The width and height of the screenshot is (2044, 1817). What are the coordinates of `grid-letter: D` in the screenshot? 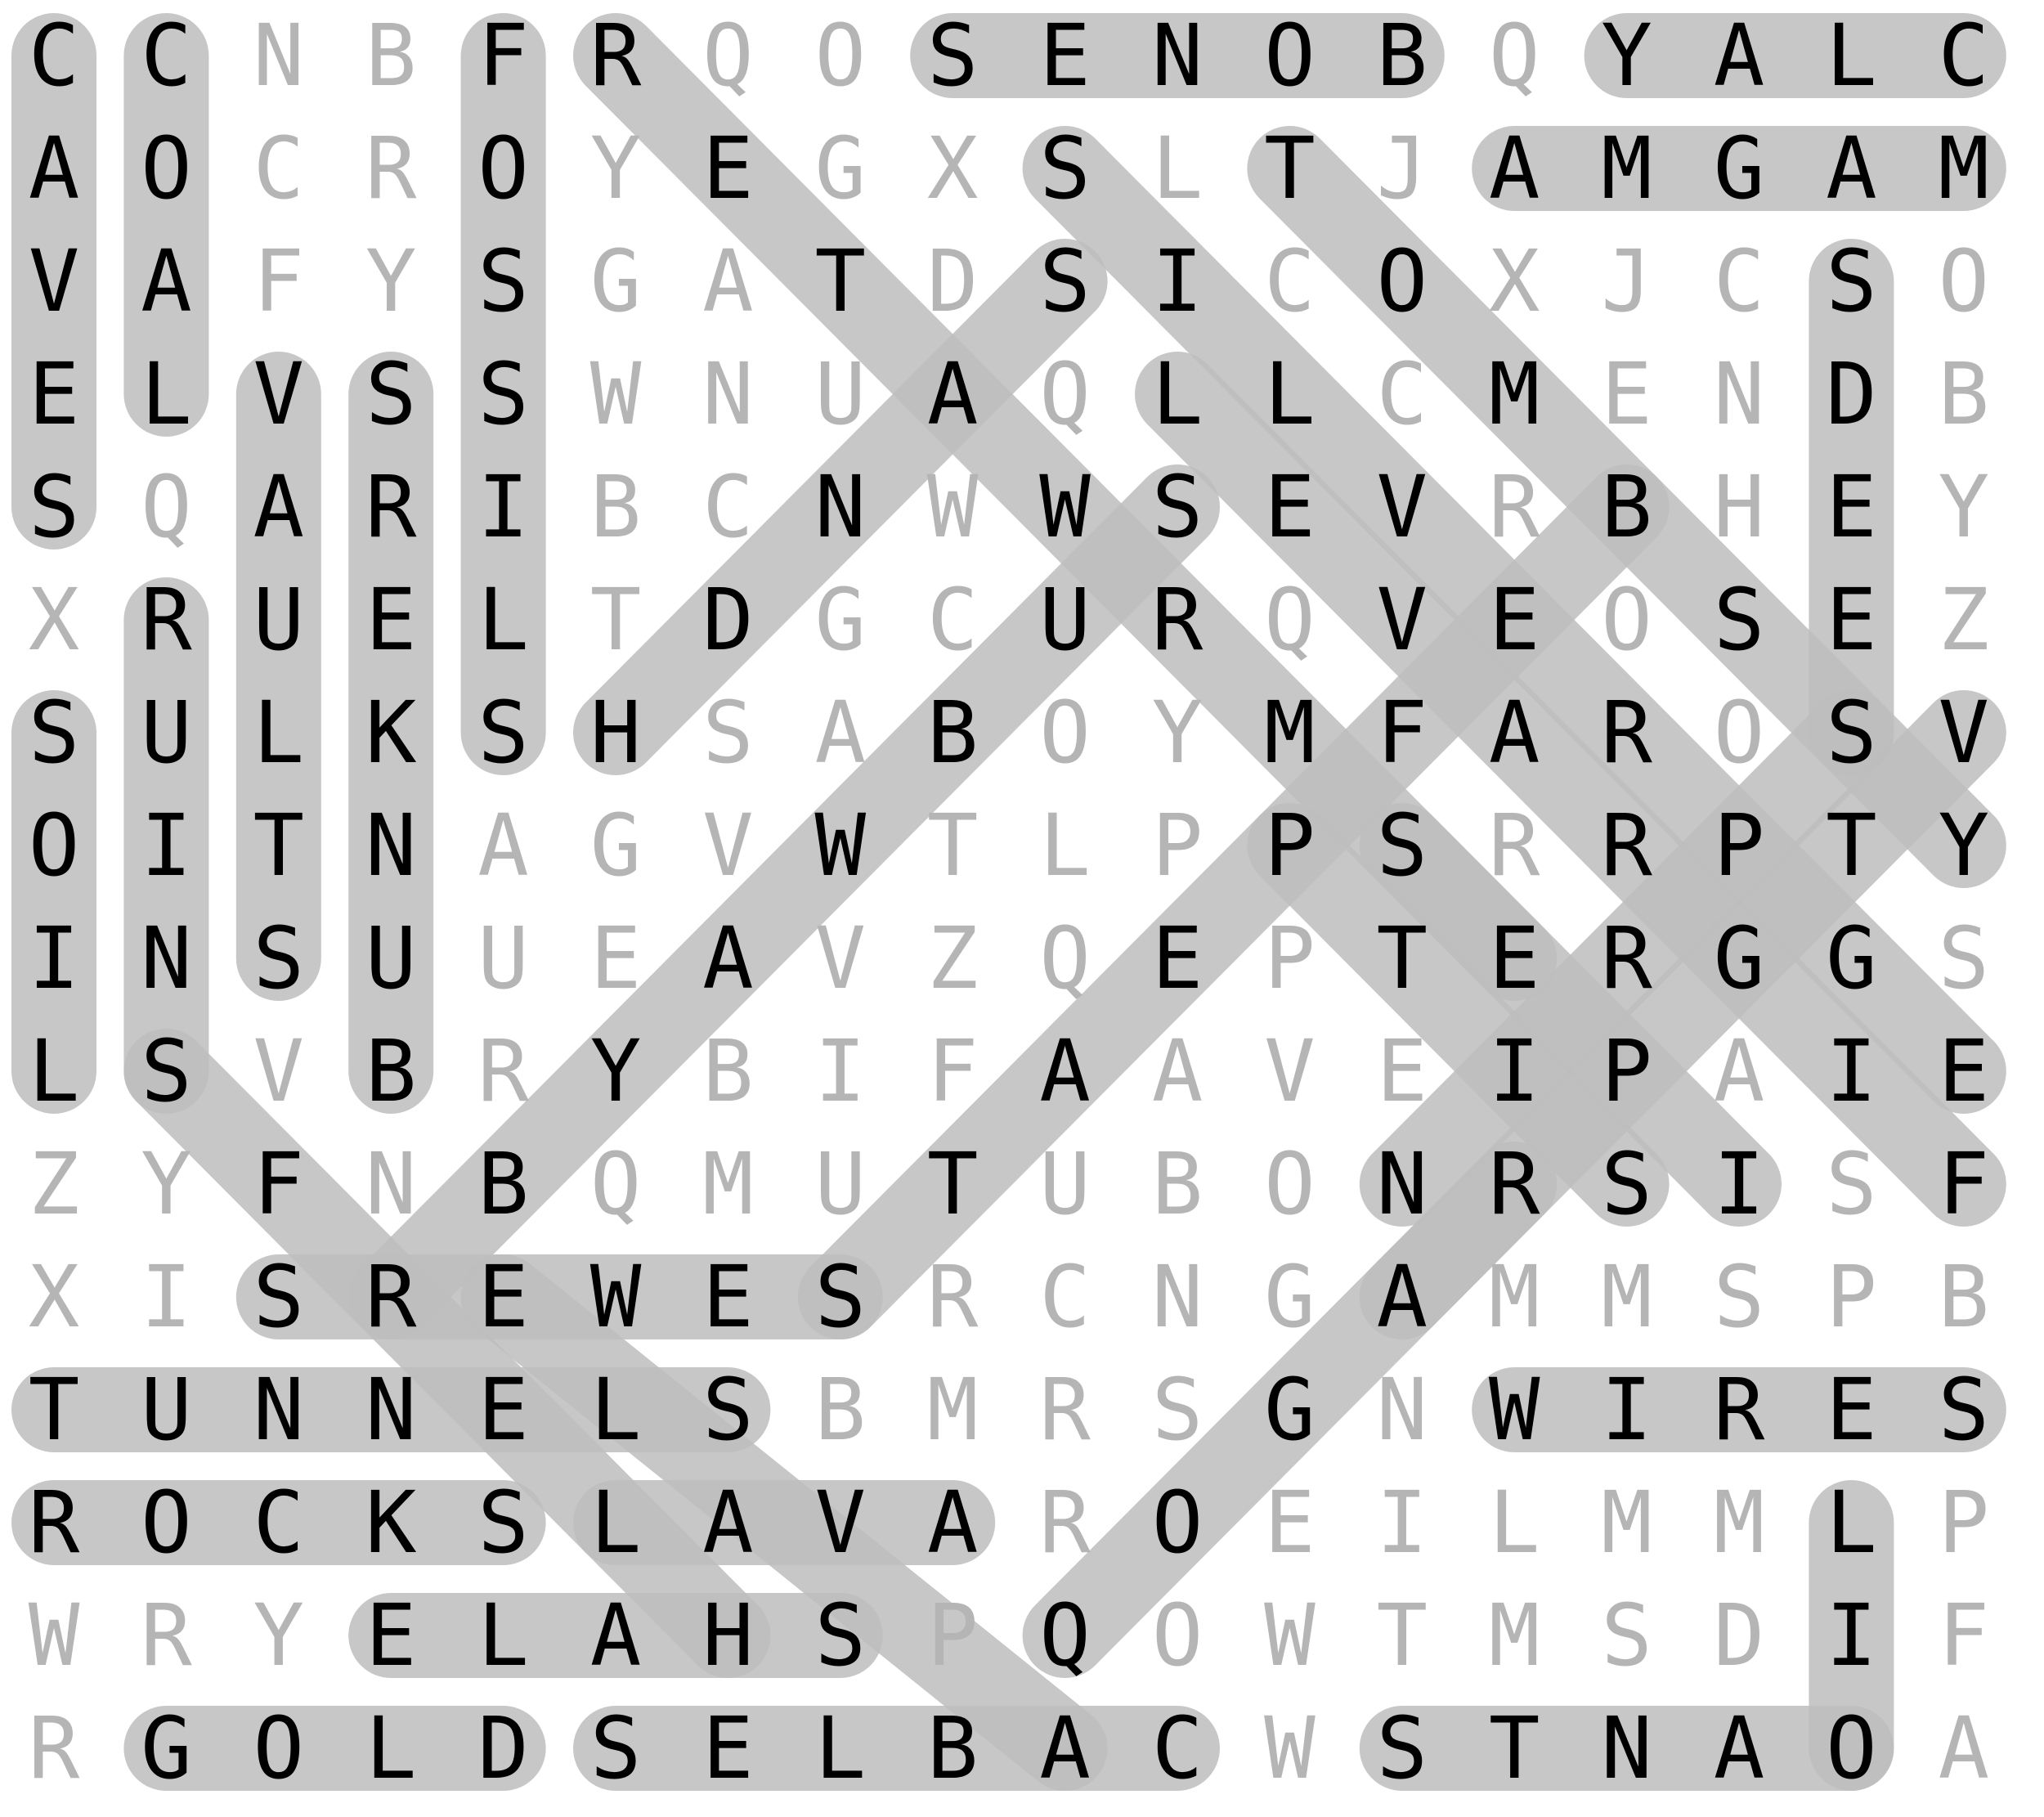 It's located at (1739, 1636).